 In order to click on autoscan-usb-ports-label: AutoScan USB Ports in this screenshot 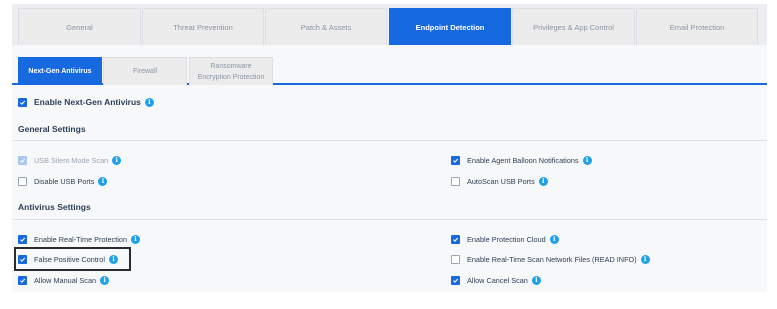, I will do `click(501, 181)`.